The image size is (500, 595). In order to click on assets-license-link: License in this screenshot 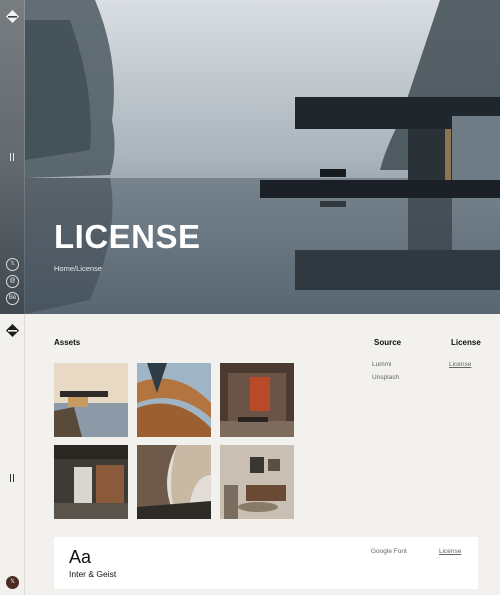, I will do `click(460, 364)`.